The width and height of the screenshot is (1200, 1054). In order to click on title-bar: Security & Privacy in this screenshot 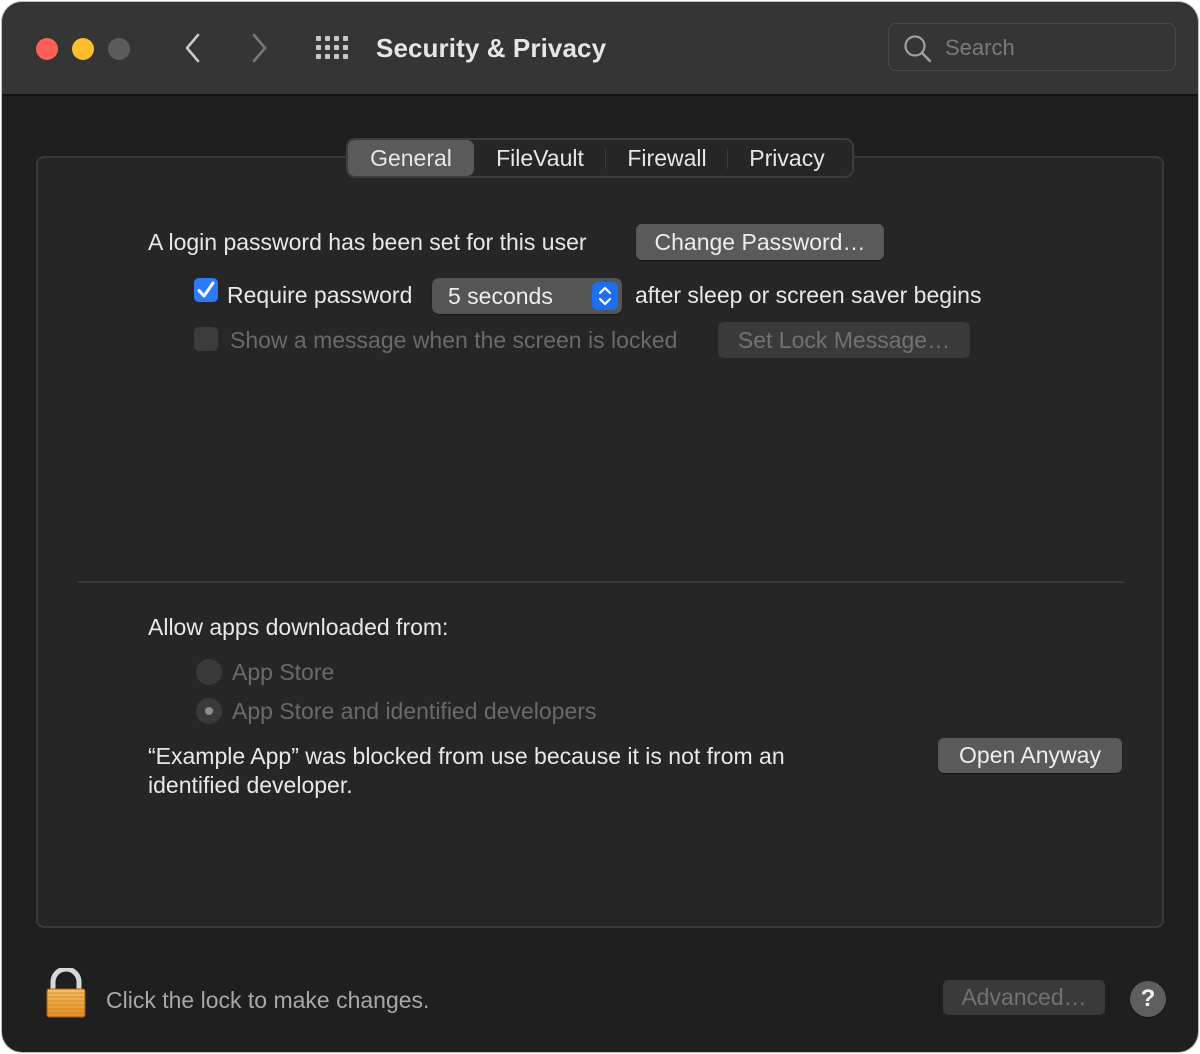, I will do `click(600, 49)`.